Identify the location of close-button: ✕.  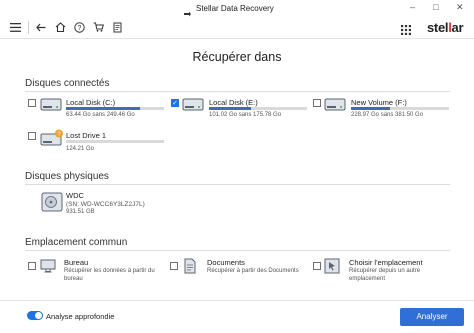
(460, 7).